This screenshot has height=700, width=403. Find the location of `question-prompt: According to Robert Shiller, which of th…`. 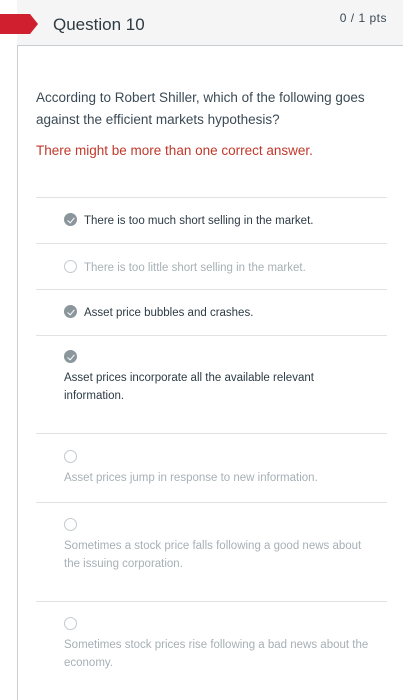

question-prompt: According to Robert Shiller, which of th… is located at coordinates (200, 108).